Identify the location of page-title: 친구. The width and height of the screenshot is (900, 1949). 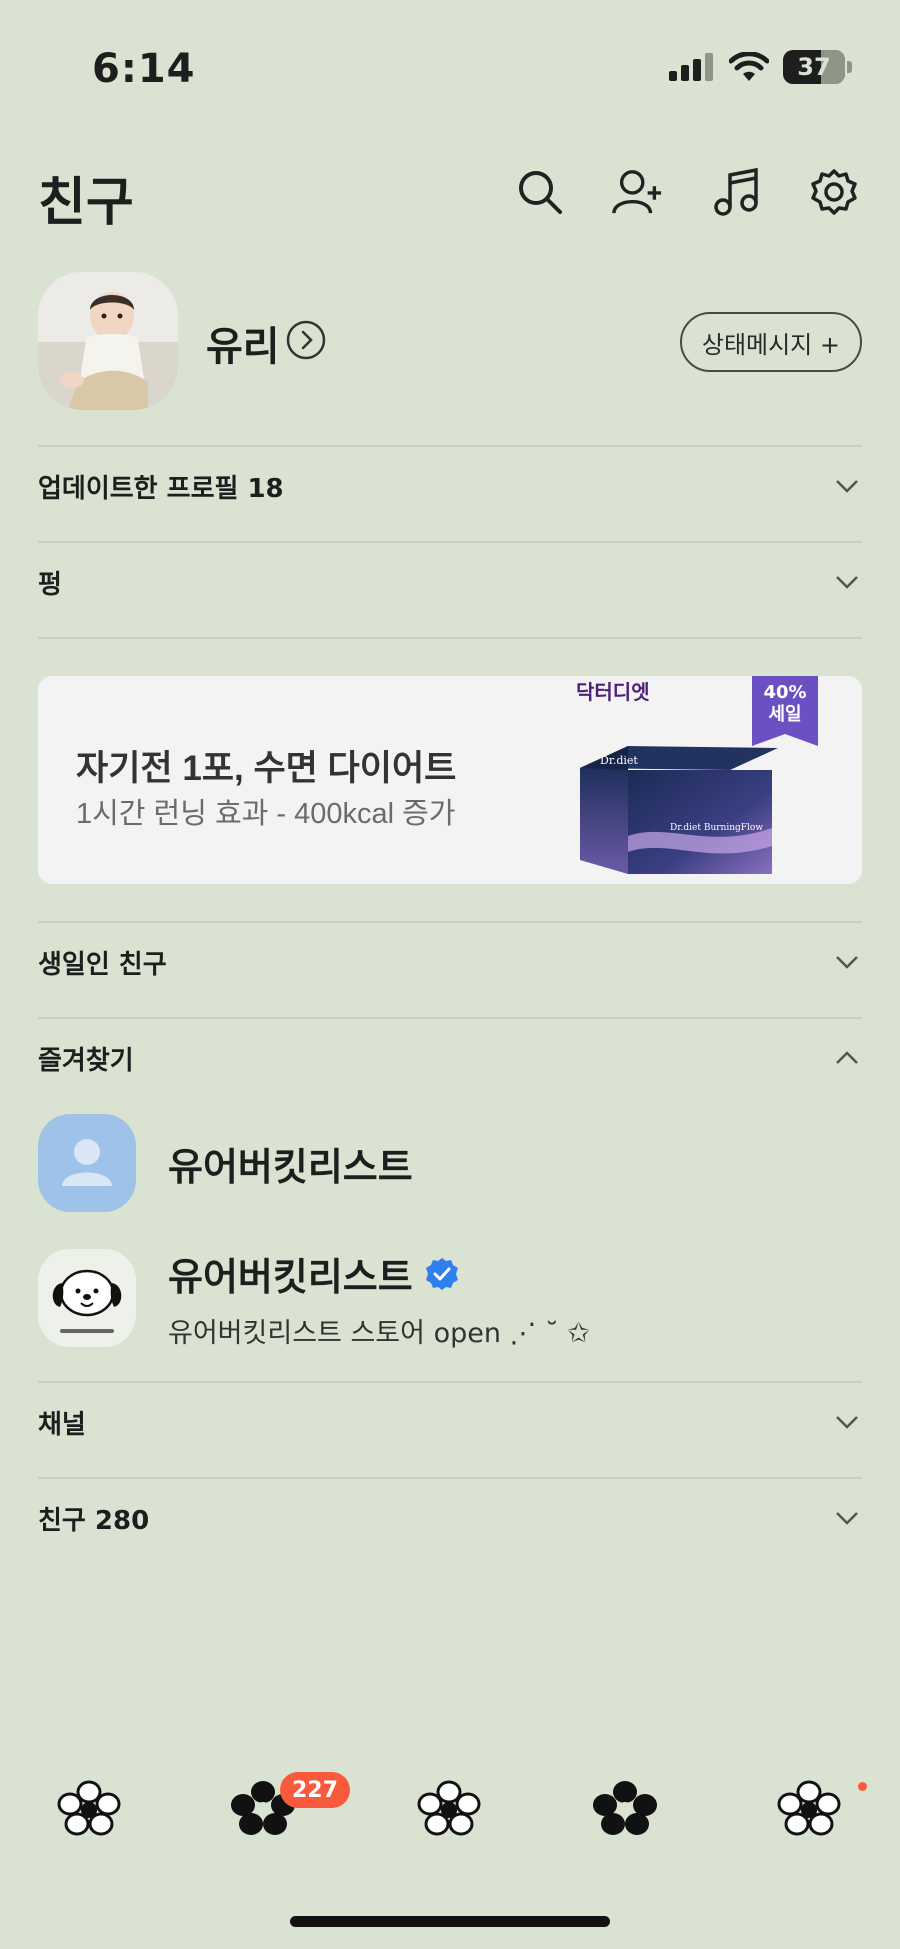
(86, 203).